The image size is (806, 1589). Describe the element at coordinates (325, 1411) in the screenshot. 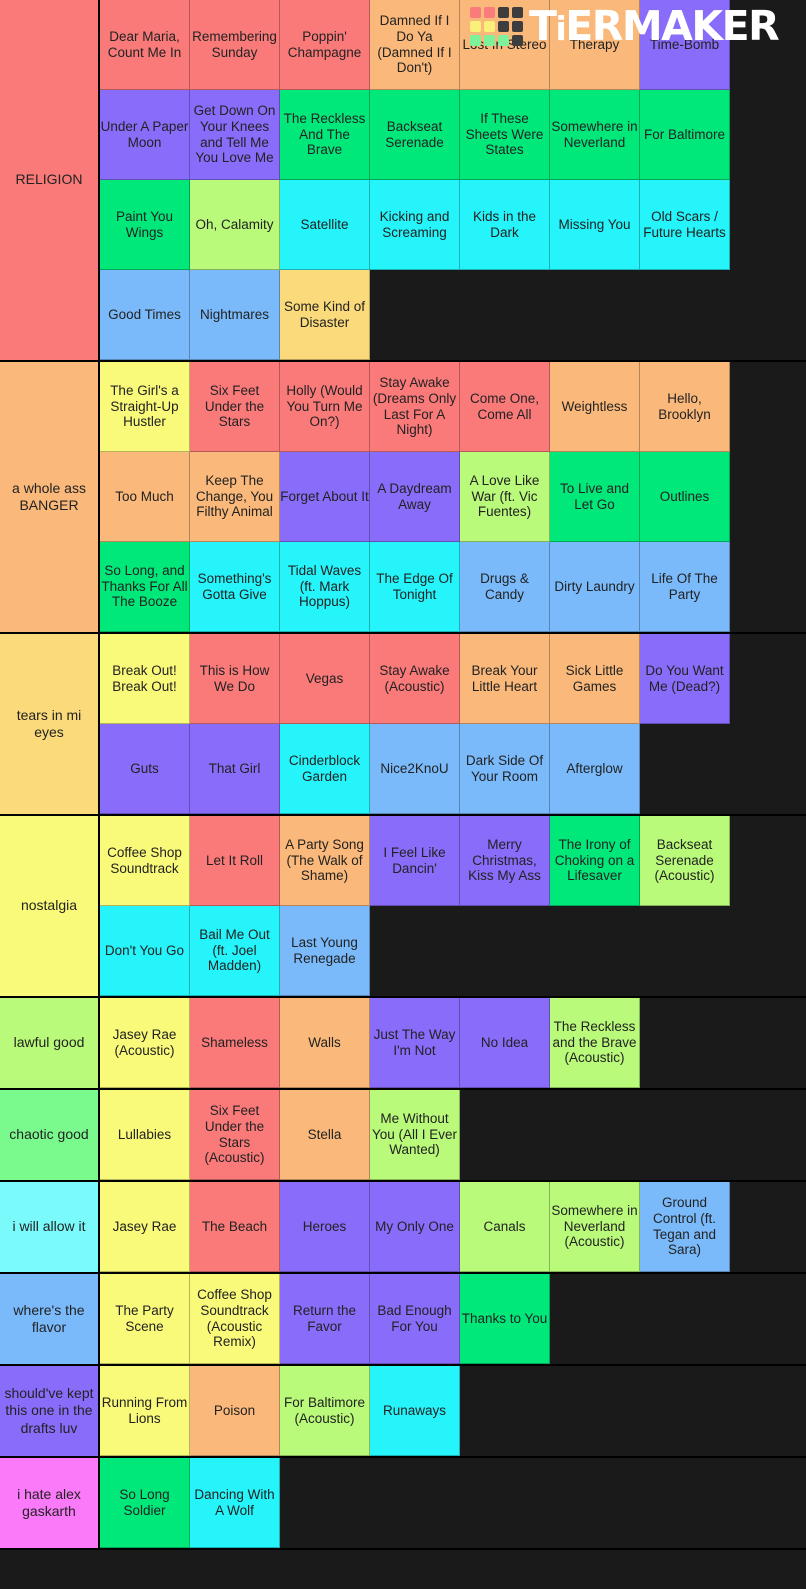

I see `tier-item: For Baltimore (Acoustic)` at that location.